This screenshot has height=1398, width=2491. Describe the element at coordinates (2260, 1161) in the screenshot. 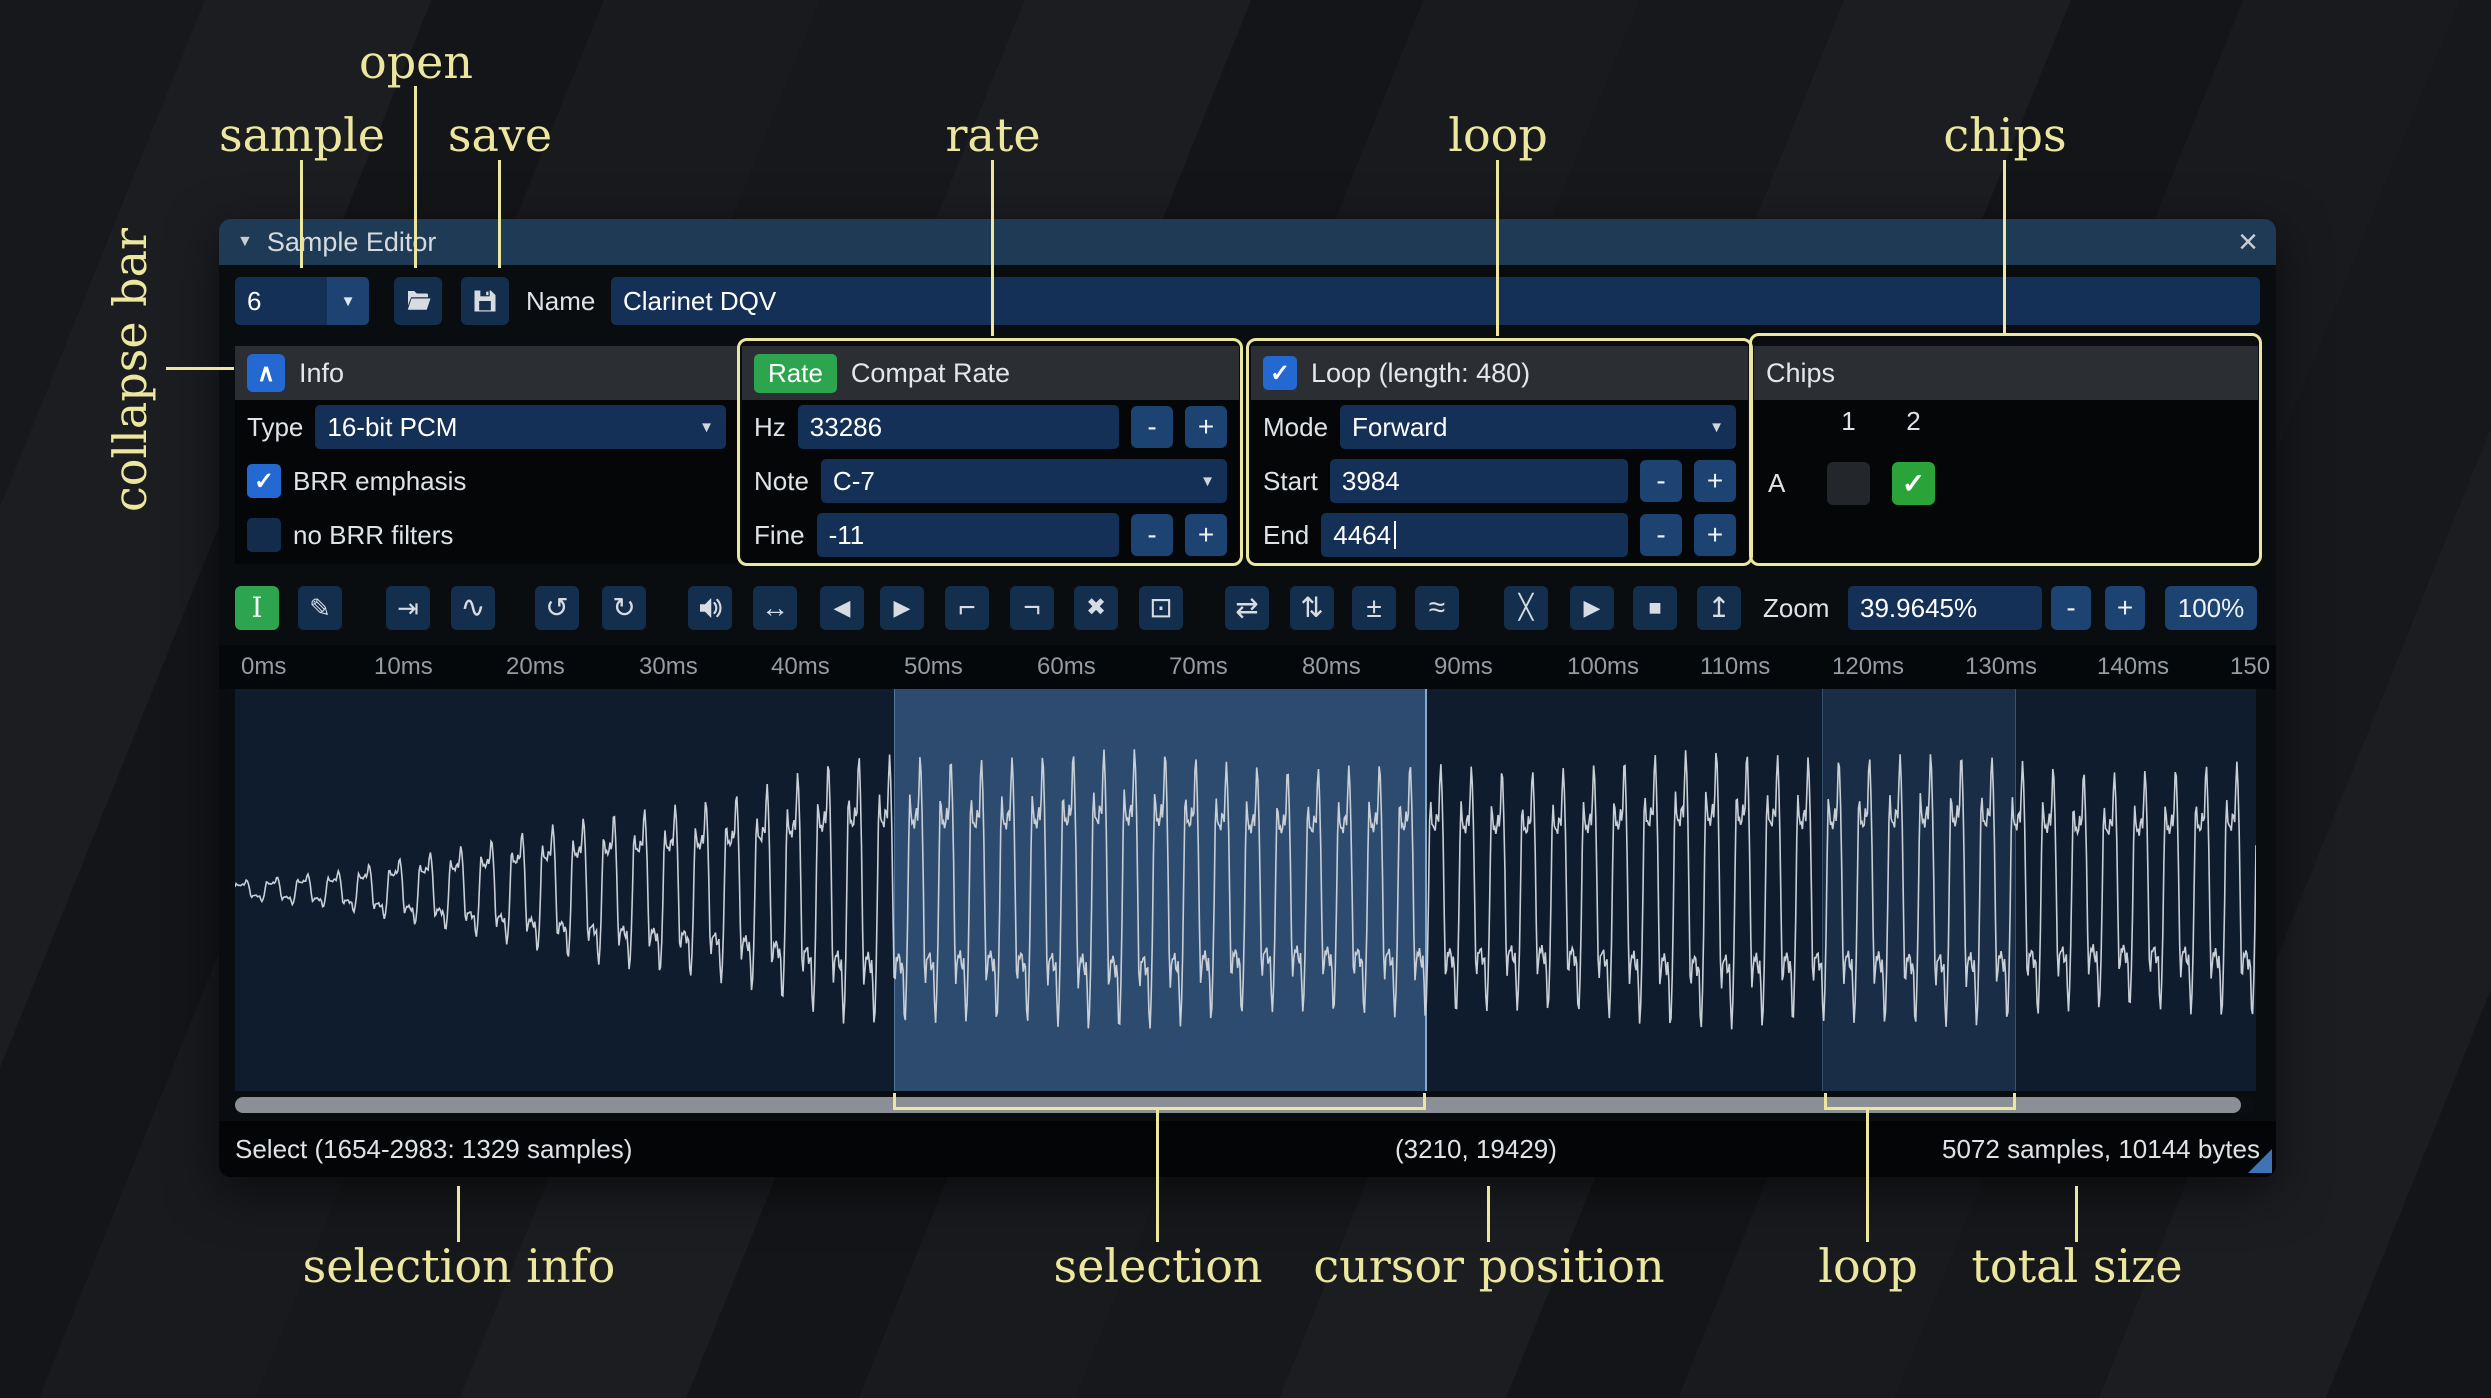

I see `window-resize-grip` at that location.